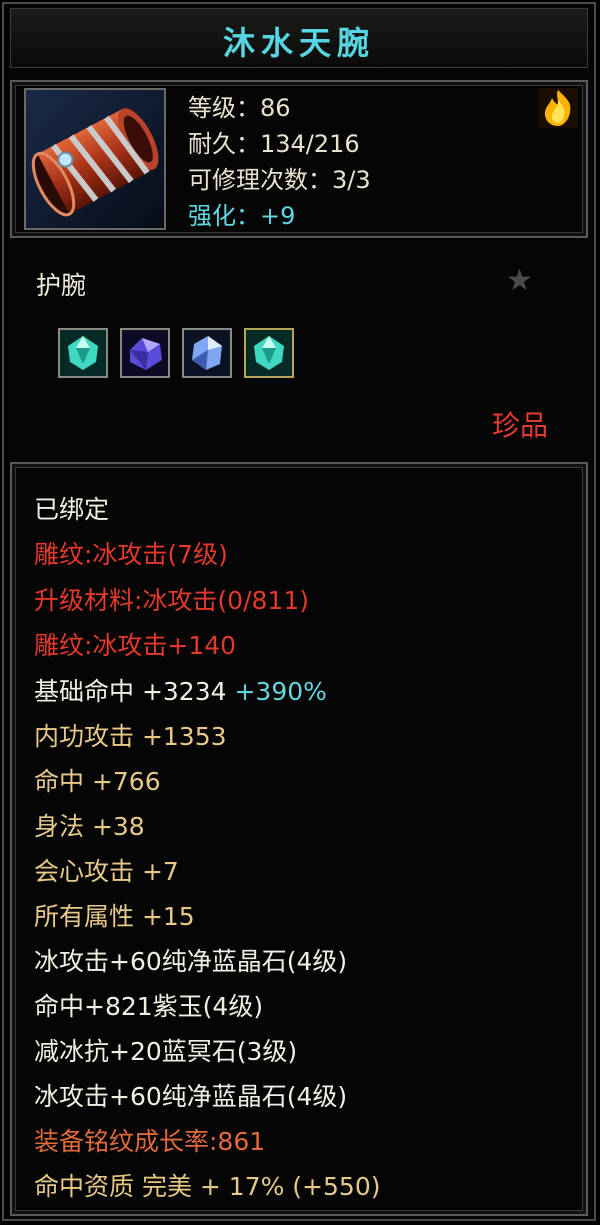 The image size is (600, 1225). What do you see at coordinates (134, 691) in the screenshot?
I see `base-hit-label: 基础命中 +3234` at bounding box center [134, 691].